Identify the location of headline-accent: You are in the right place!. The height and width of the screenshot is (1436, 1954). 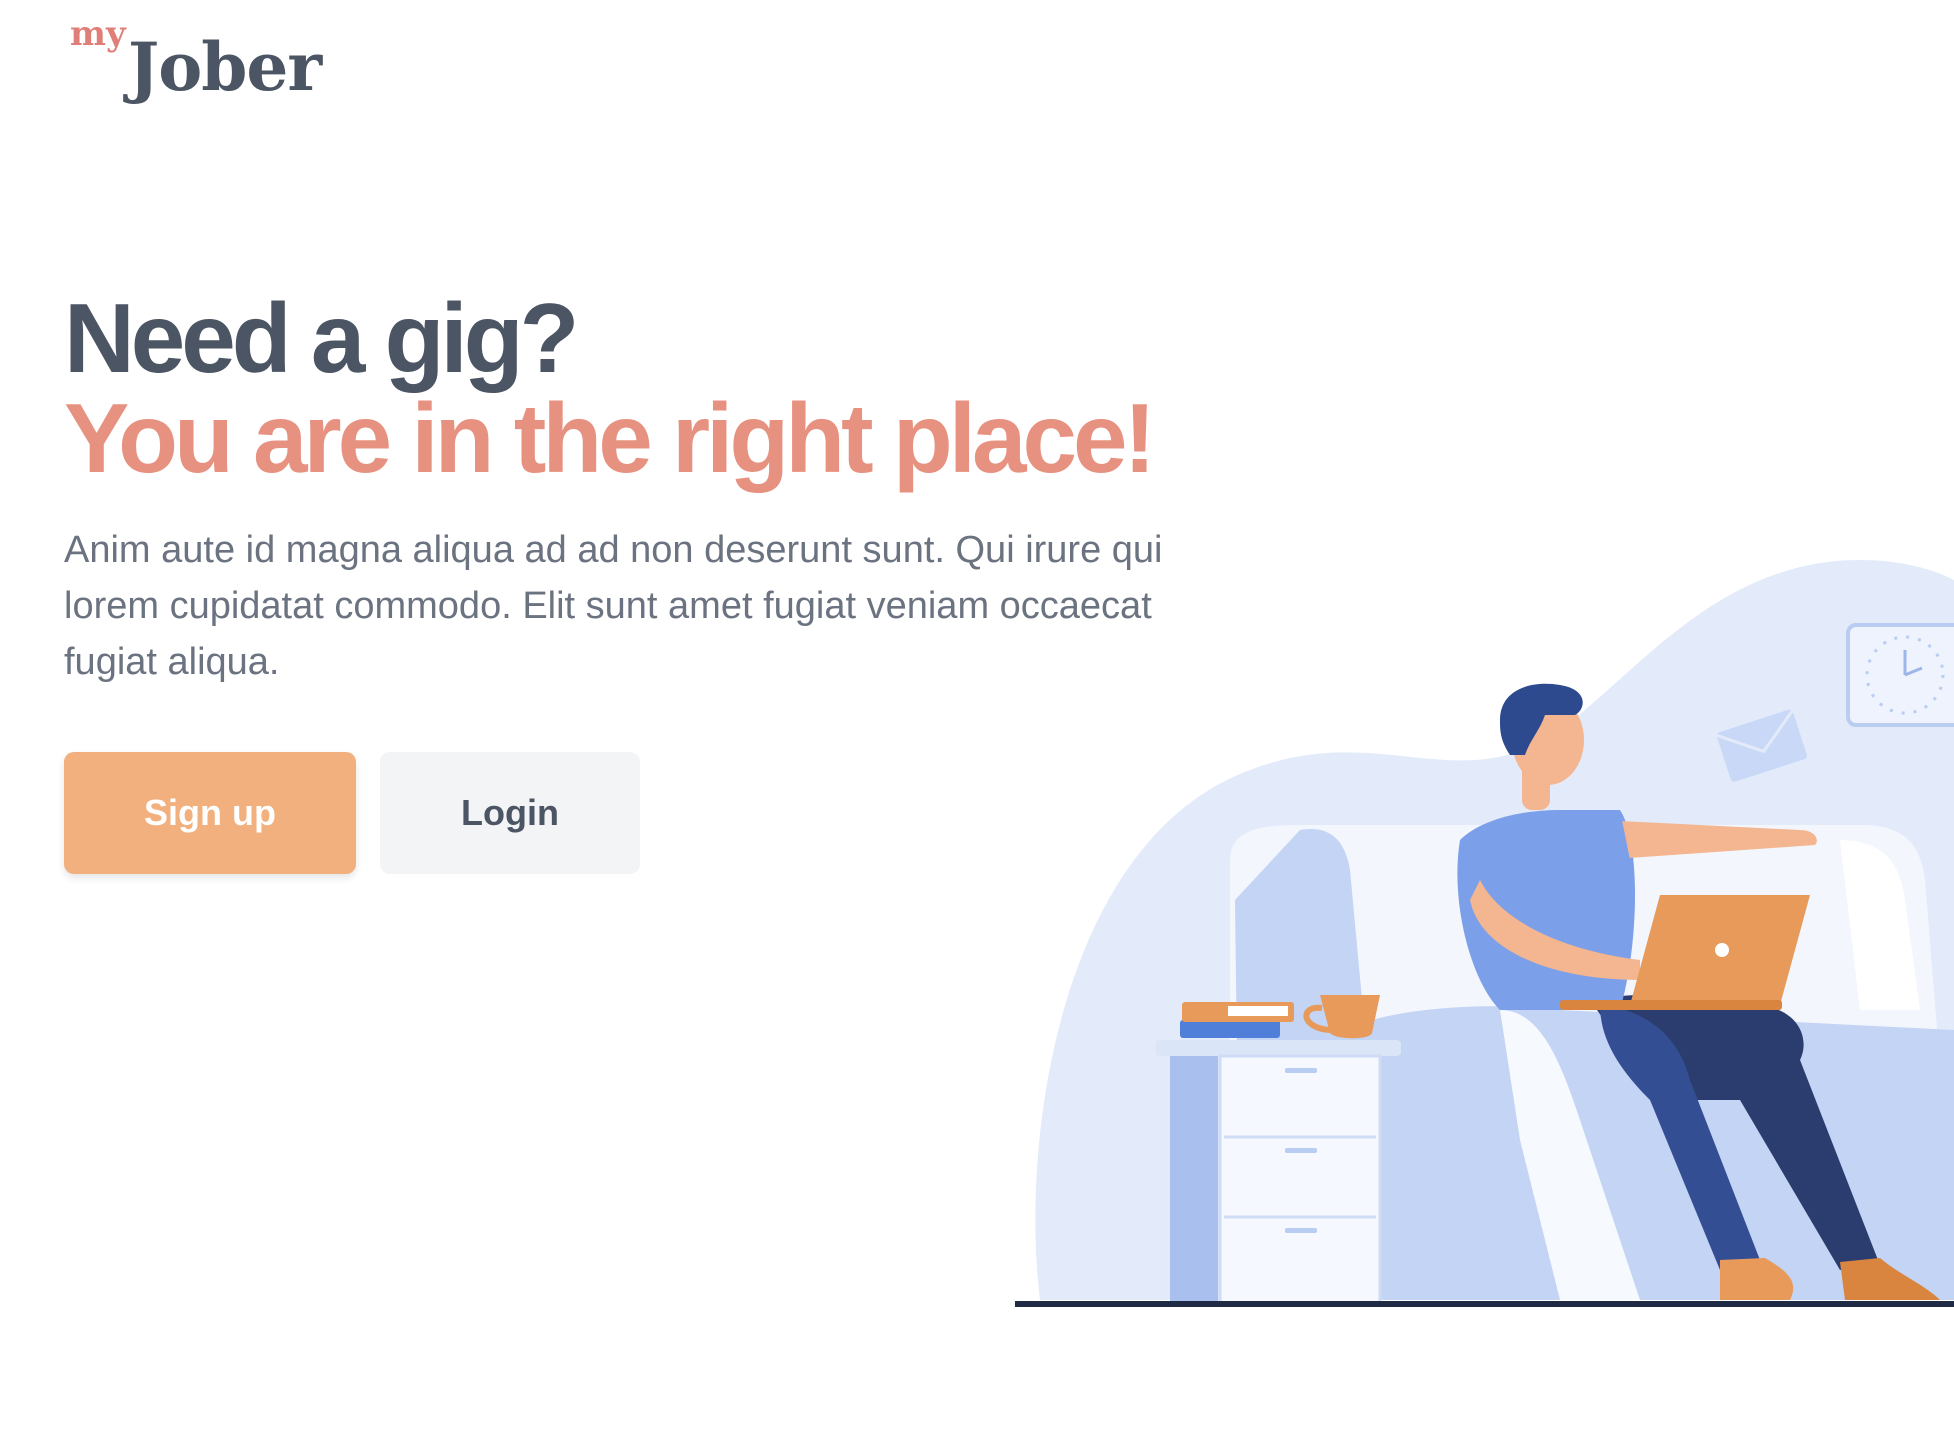
(610, 438).